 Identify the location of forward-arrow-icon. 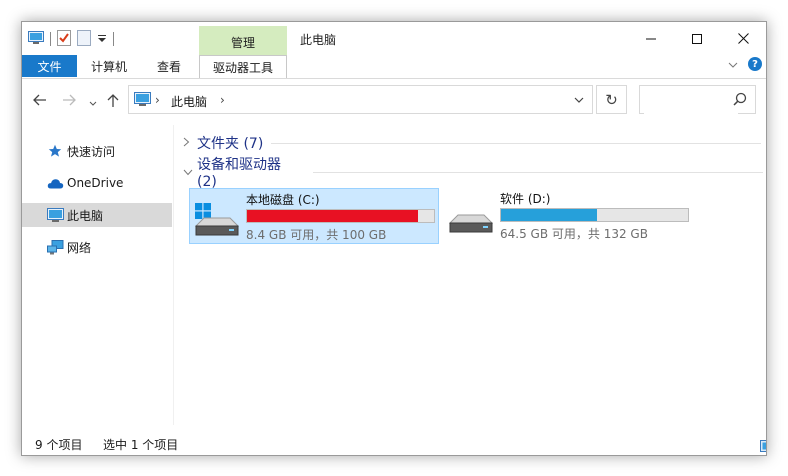
(69, 101).